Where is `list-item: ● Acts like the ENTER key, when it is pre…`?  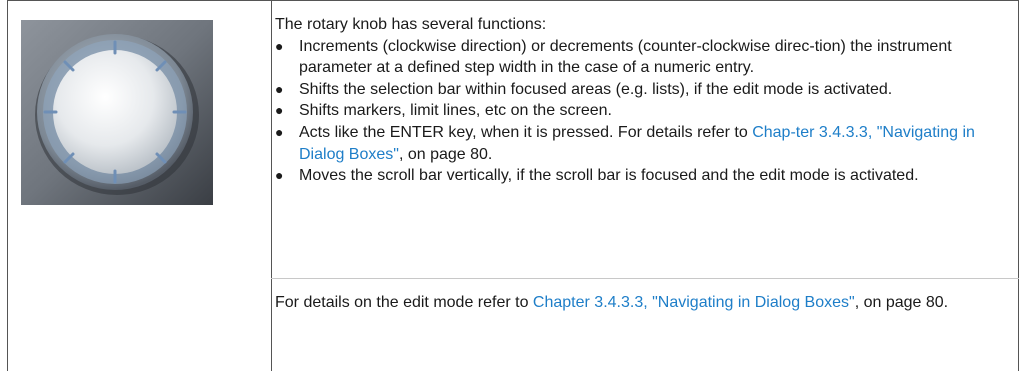 list-item: ● Acts like the ENTER key, when it is pre… is located at coordinates (625, 143).